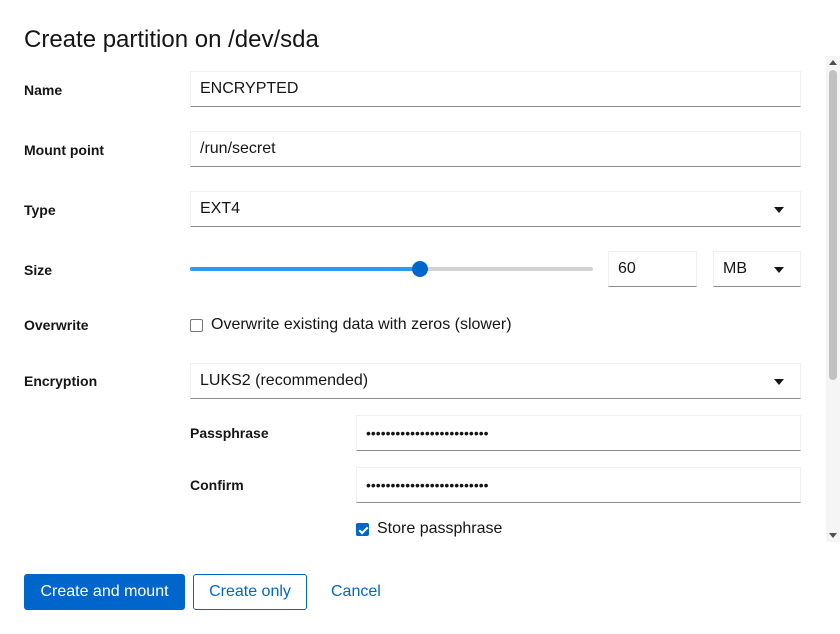 The image size is (840, 634). I want to click on type-select: EXT4, so click(495, 209).